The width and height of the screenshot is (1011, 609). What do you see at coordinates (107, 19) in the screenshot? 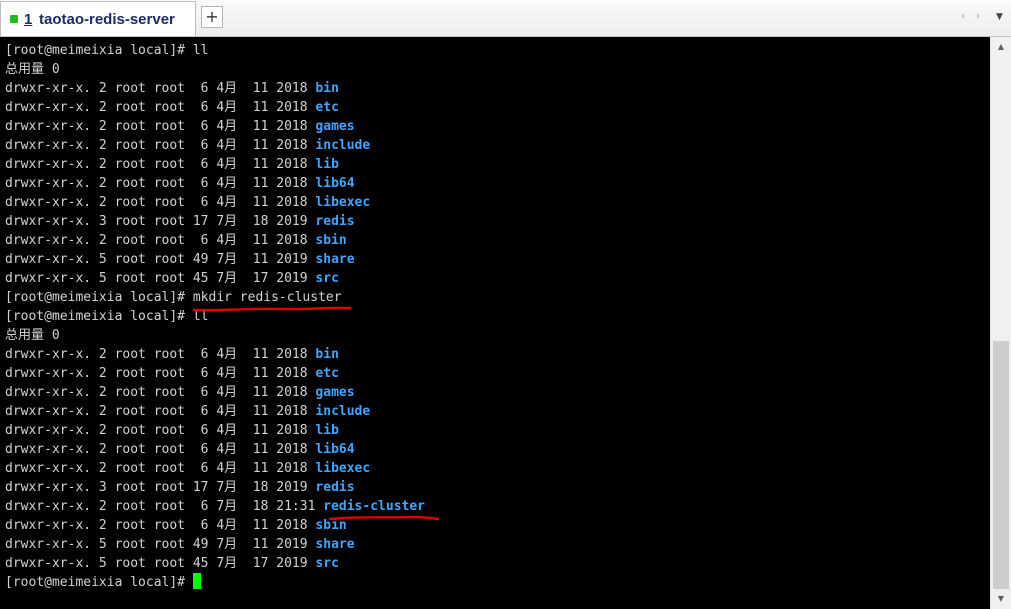
I see `tab-title: taotao-redis-server` at bounding box center [107, 19].